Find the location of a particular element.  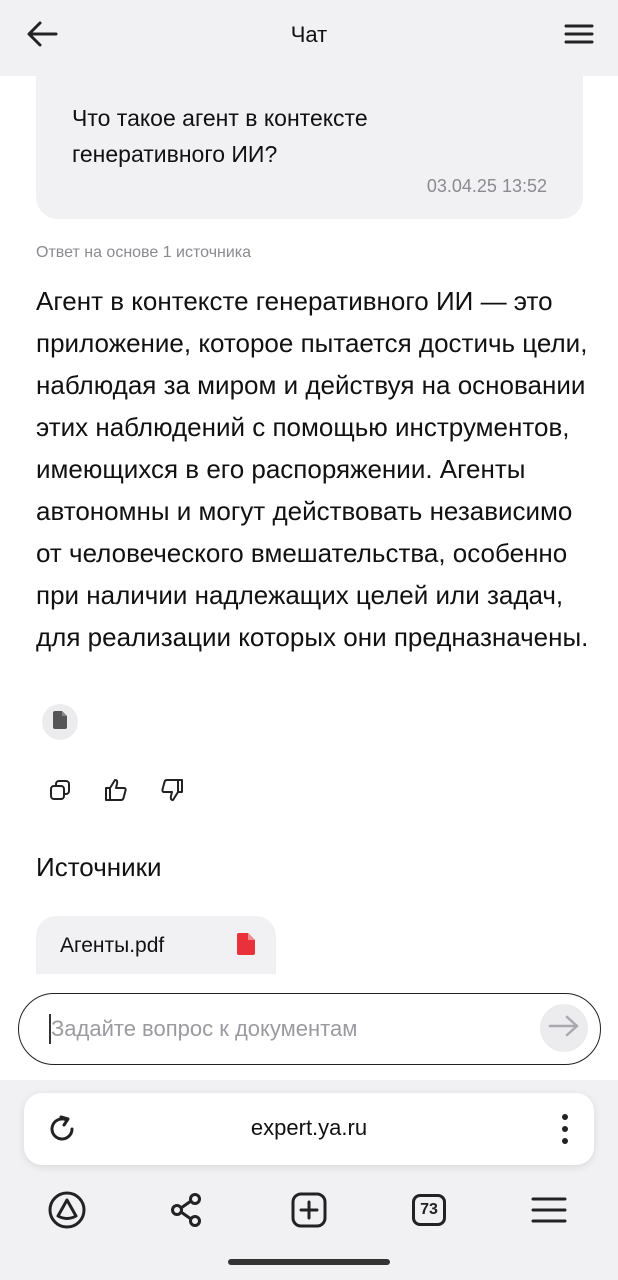

source-file-card: Агенты.pdf is located at coordinates (156, 945).